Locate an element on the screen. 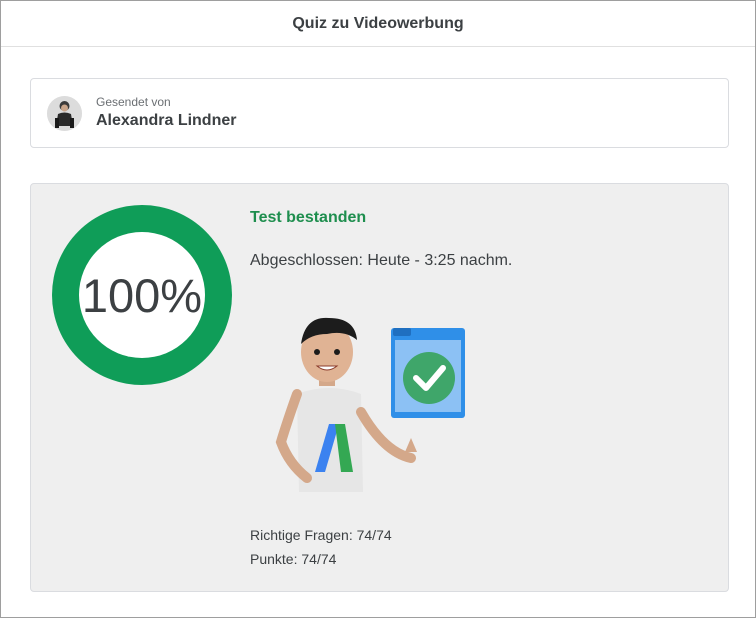 The image size is (756, 618). points: Punkte: 74/74 is located at coordinates (293, 559).